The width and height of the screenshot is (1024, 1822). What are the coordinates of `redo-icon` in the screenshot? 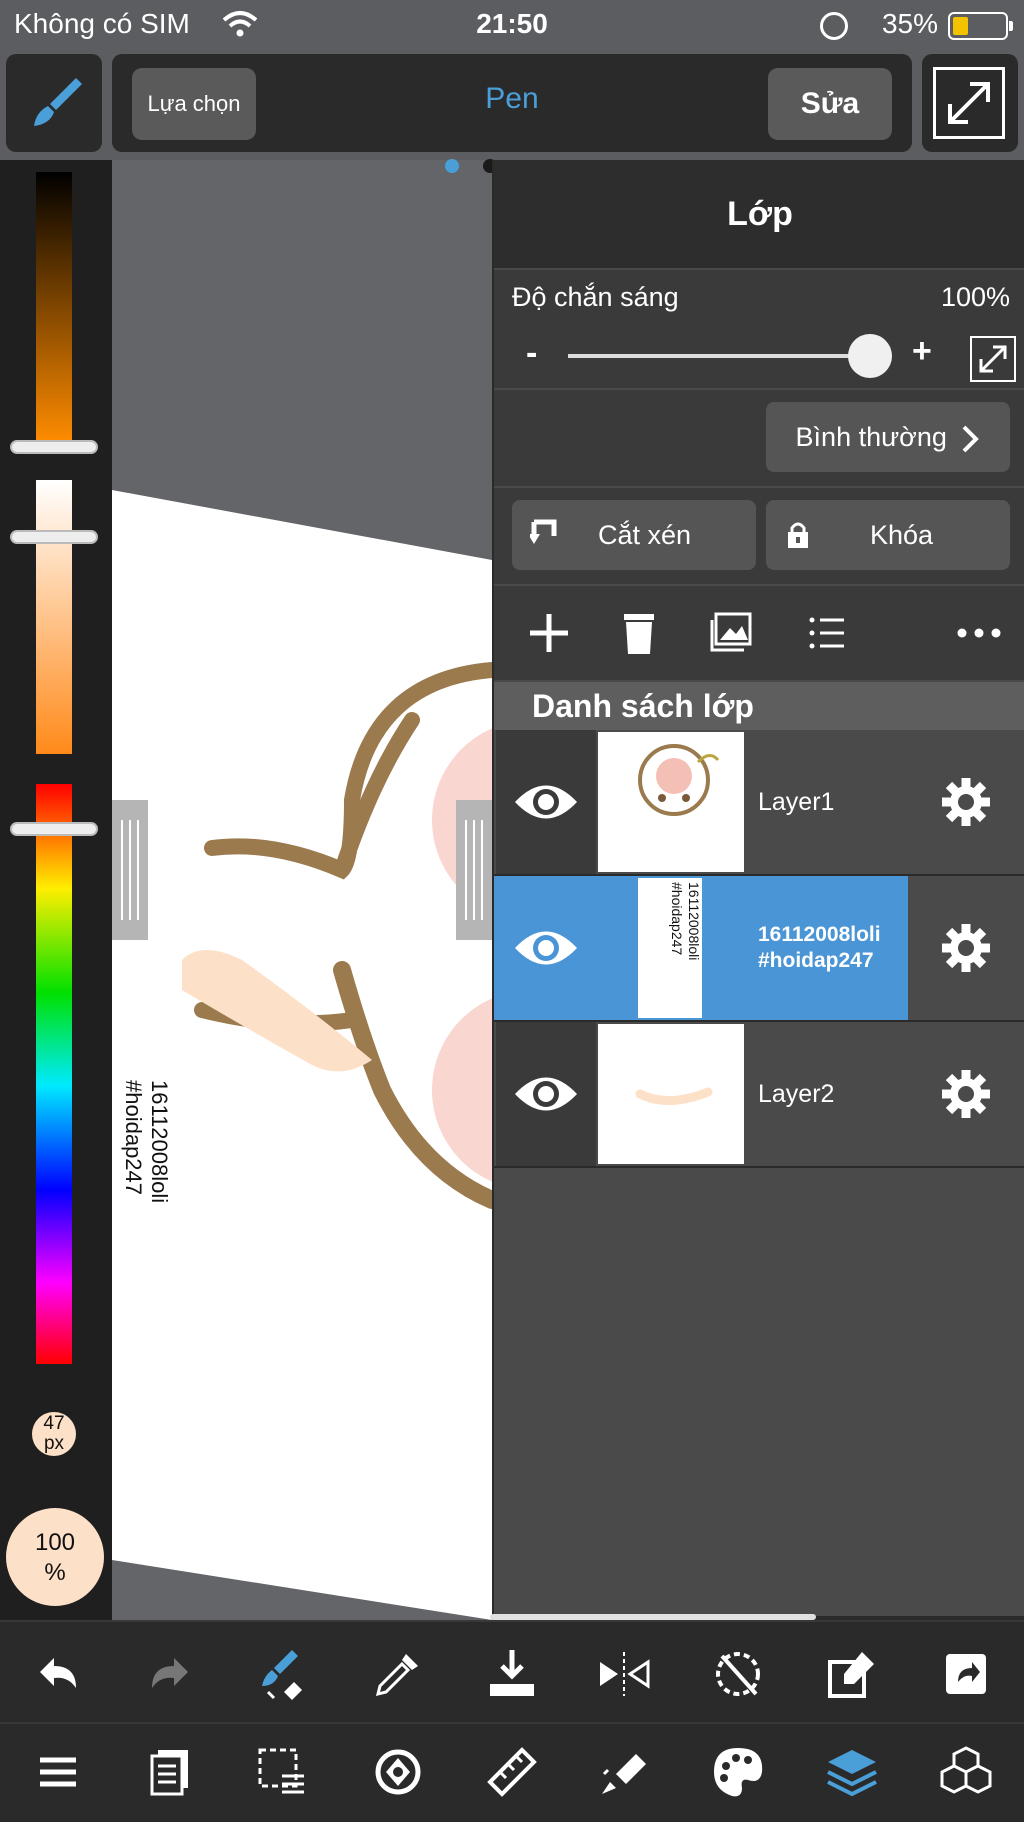 It's located at (170, 1674).